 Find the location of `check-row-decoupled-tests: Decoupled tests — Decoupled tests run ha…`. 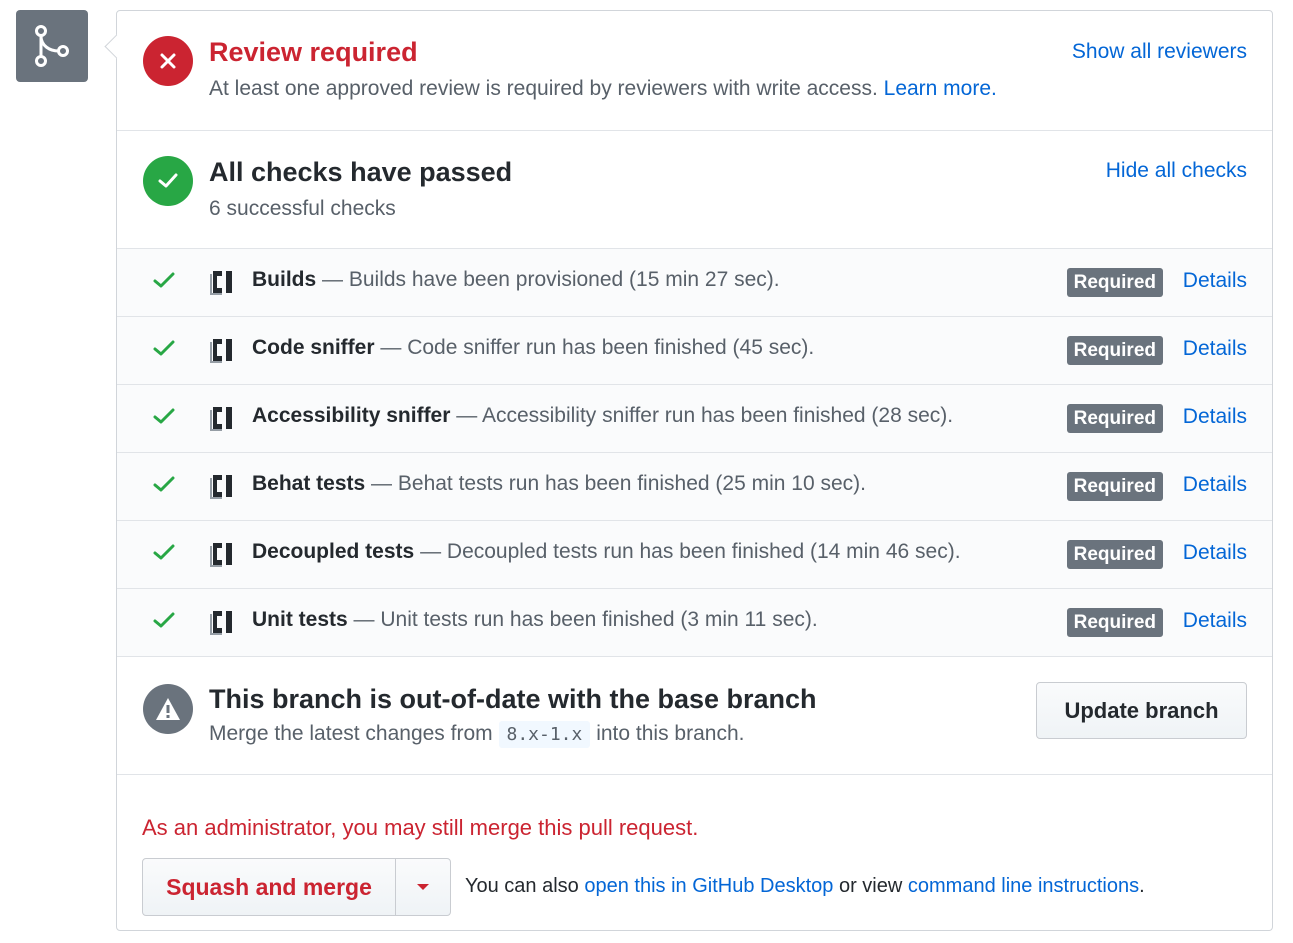

check-row-decoupled-tests: Decoupled tests — Decoupled tests run ha… is located at coordinates (694, 555).